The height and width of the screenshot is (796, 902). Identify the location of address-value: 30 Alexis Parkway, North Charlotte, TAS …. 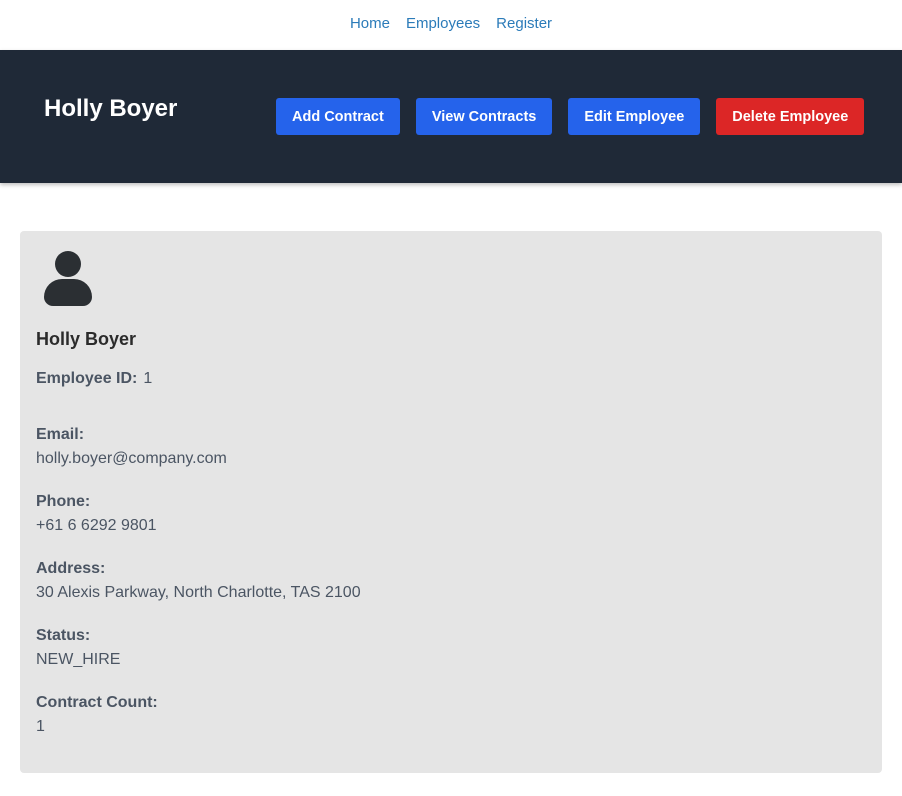
(198, 592).